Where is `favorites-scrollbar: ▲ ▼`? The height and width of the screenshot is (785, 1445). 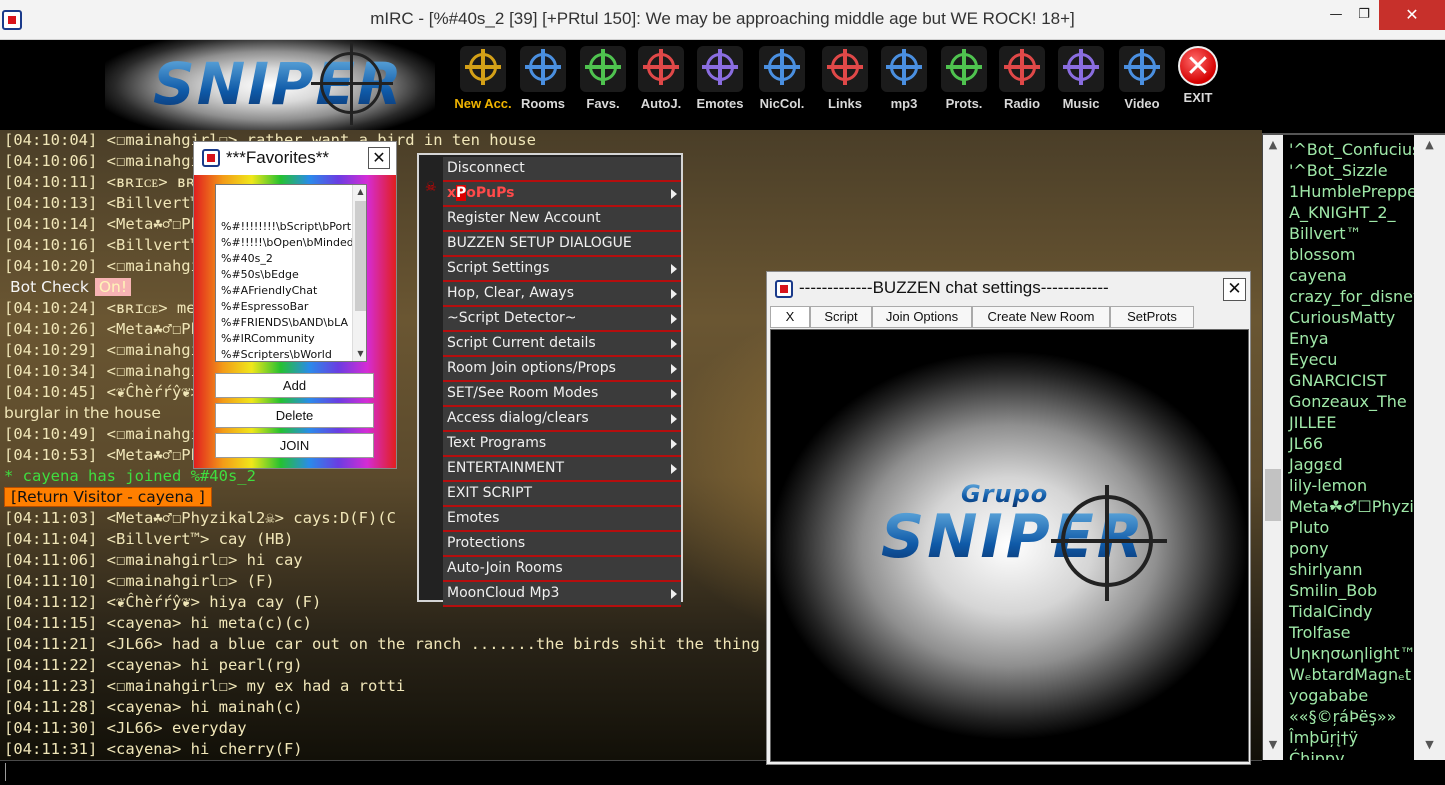 favorites-scrollbar: ▲ ▼ is located at coordinates (359, 273).